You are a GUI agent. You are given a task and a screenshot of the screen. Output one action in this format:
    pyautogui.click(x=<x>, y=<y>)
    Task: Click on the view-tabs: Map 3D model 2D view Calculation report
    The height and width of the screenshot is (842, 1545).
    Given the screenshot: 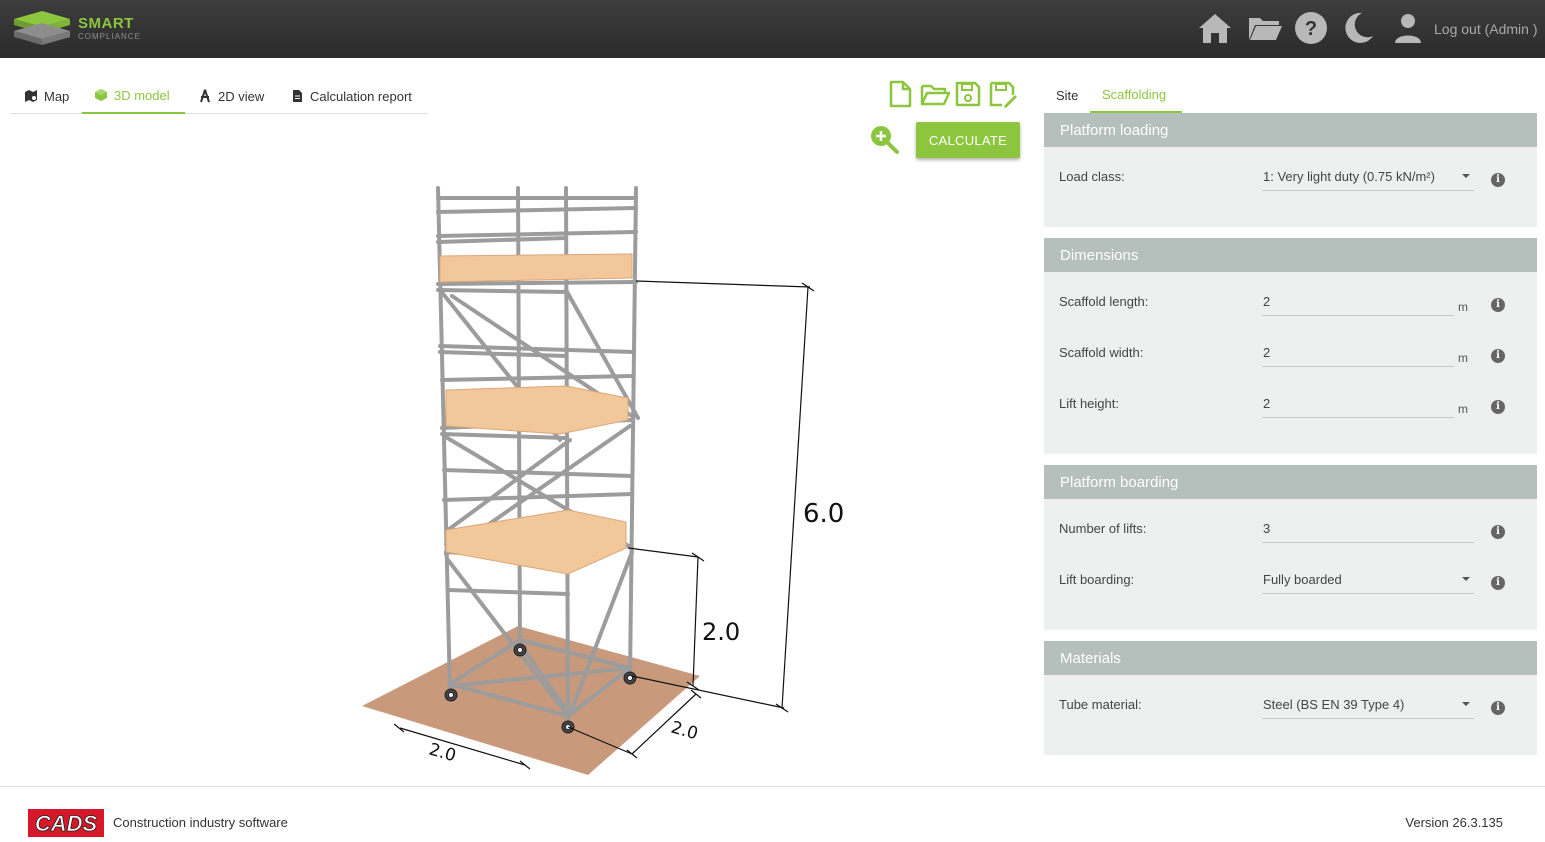 What is the action you would take?
    pyautogui.click(x=219, y=96)
    